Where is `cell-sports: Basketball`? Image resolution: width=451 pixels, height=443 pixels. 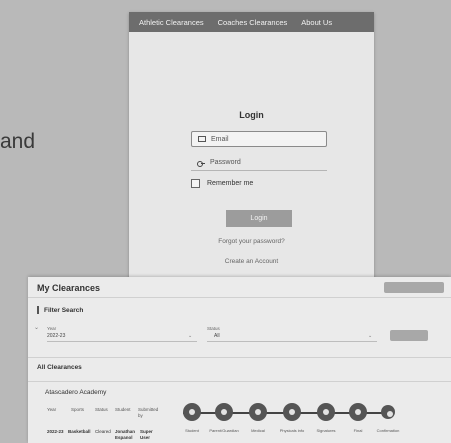
cell-sports: Basketball is located at coordinates (79, 431).